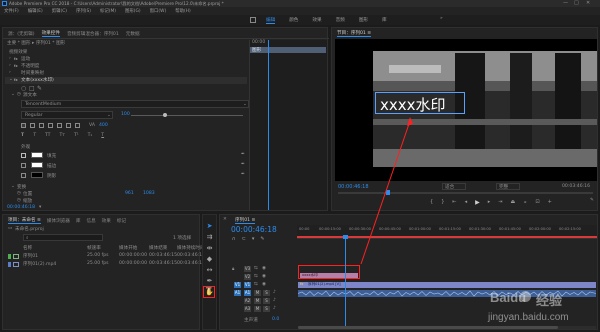 The image size is (600, 332). What do you see at coordinates (93, 34) in the screenshot?
I see `tab-audio-mixer: 音频剪辑混合器：序列01` at bounding box center [93, 34].